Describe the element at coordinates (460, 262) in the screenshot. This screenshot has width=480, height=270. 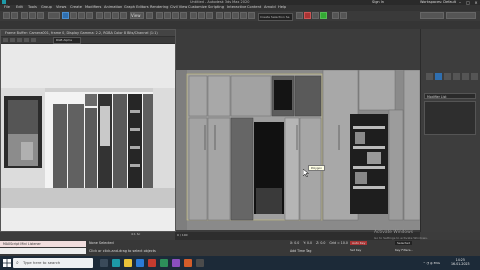
I see `taskbar-clock: 14:25 16-01-2023` at that location.